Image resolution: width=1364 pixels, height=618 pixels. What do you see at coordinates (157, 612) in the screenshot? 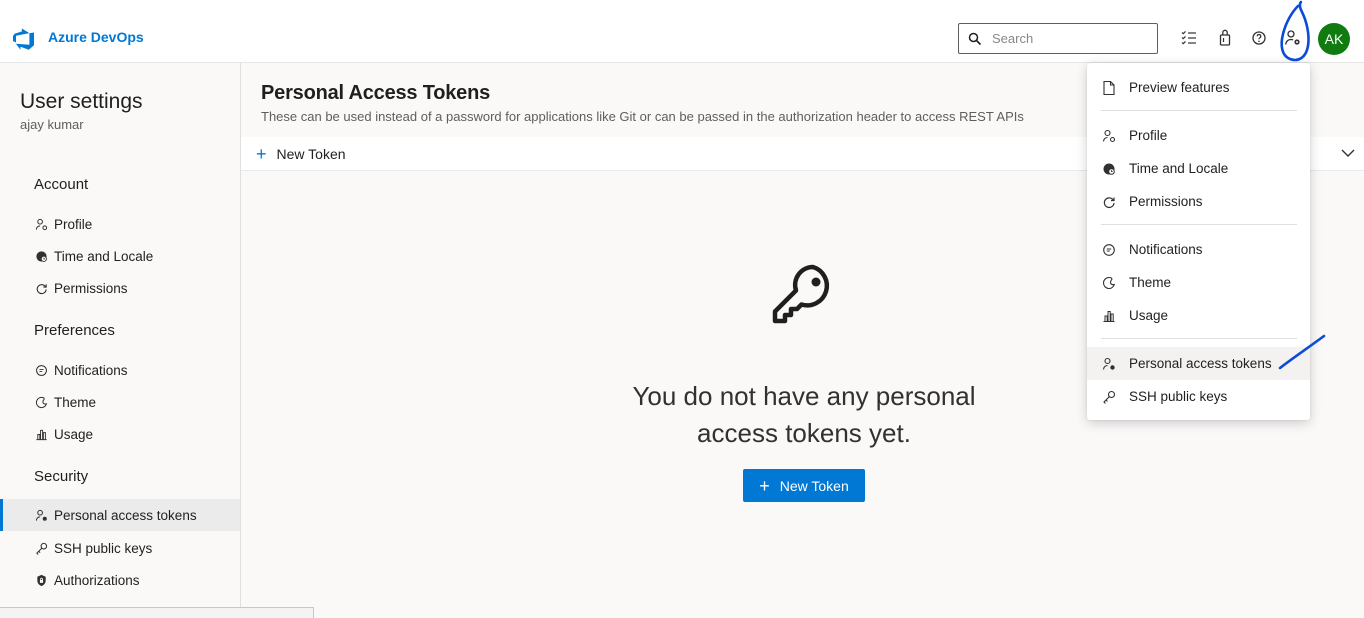
I see `browser-status-bar` at bounding box center [157, 612].